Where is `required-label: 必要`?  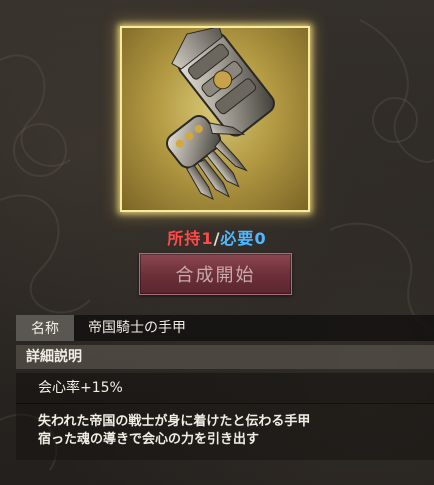 required-label: 必要 is located at coordinates (237, 238).